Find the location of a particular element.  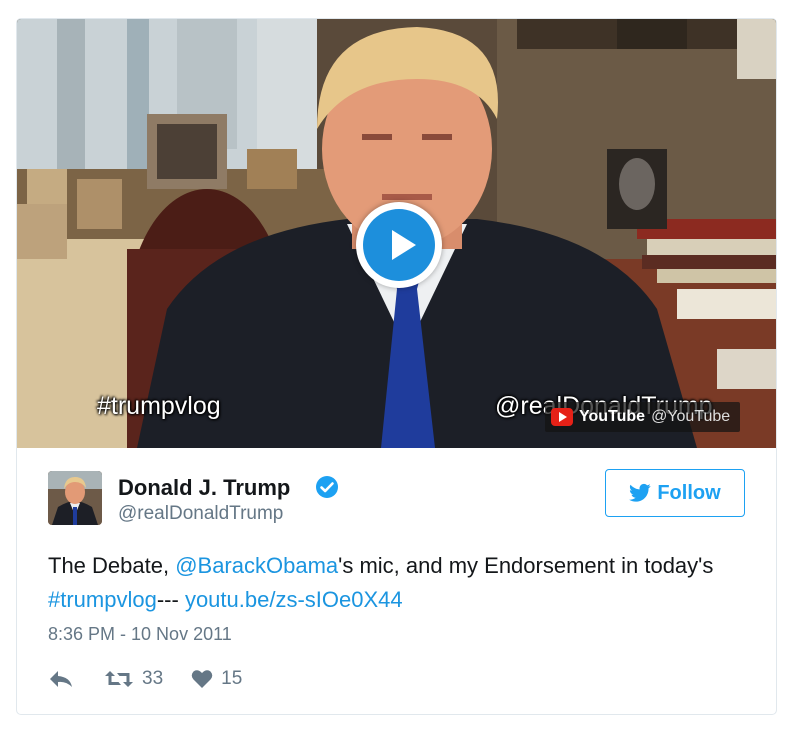

video-hashtag-overlay: #trumpvlog is located at coordinates (159, 406).